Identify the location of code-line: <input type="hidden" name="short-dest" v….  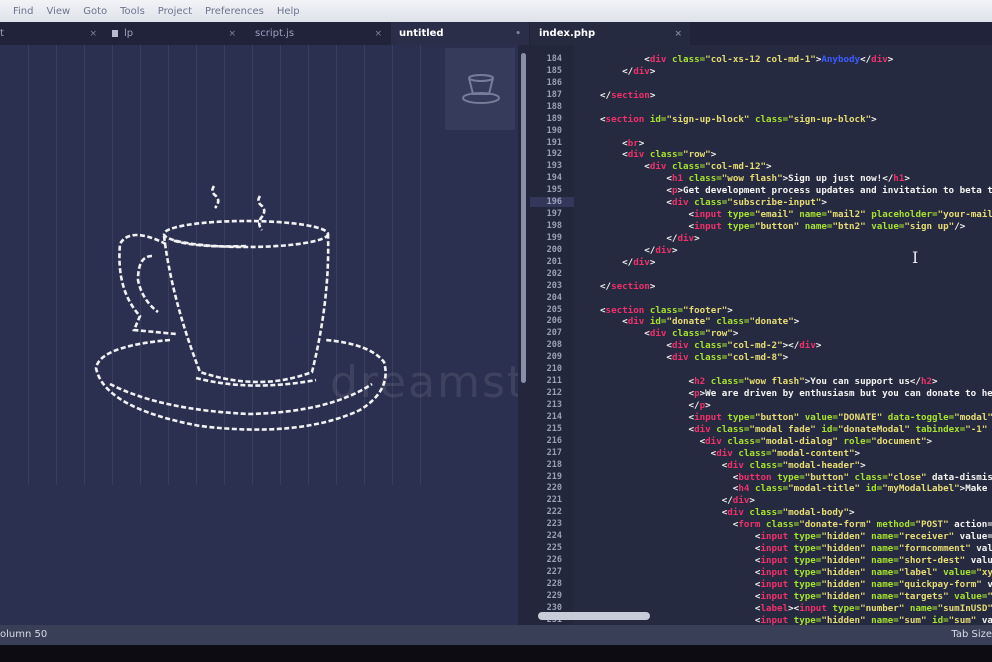
(796, 560).